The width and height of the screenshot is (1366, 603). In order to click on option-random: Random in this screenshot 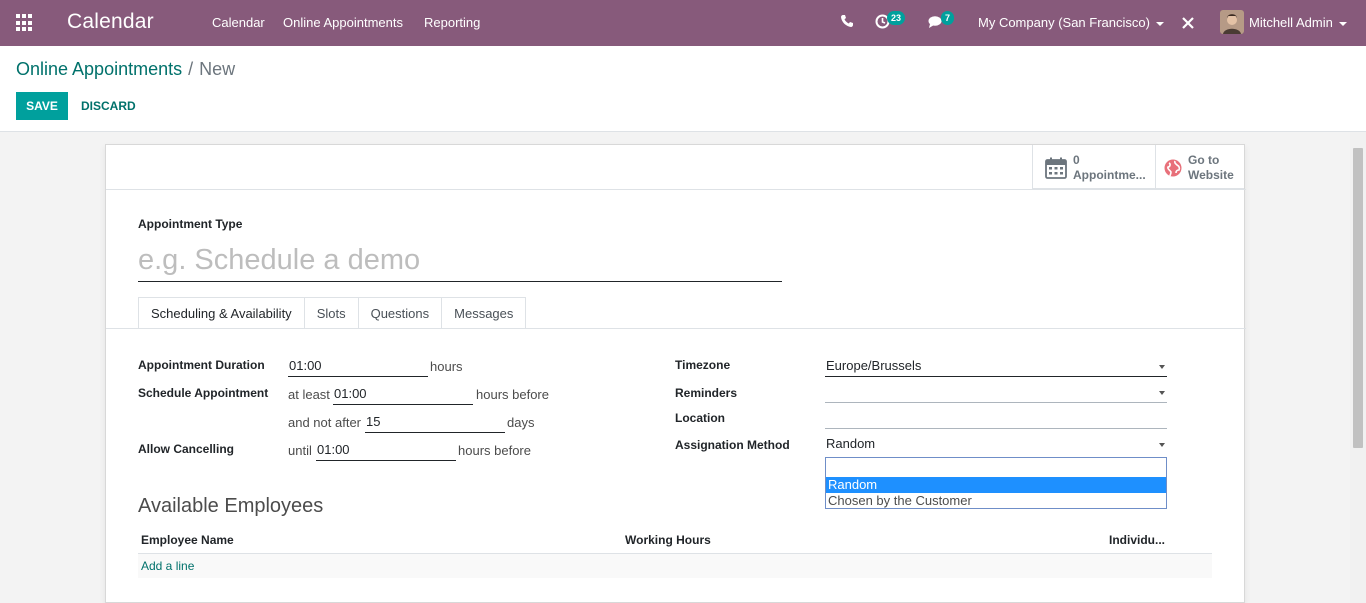, I will do `click(996, 485)`.